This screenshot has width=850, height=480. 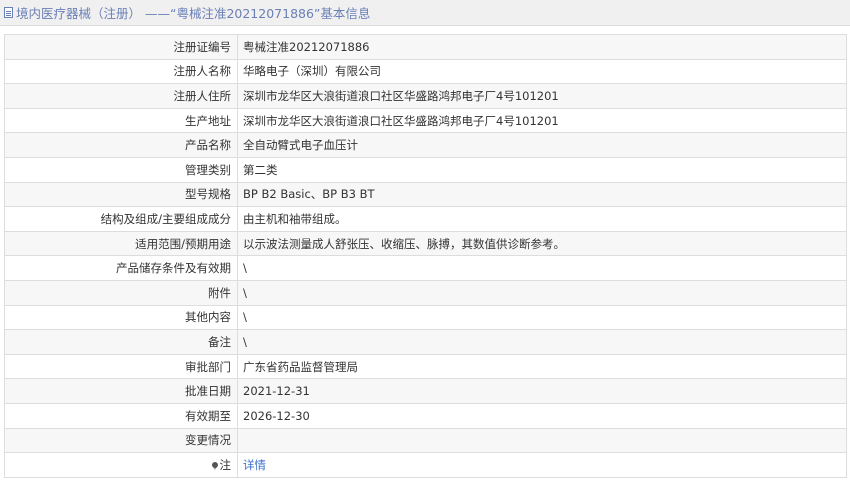 What do you see at coordinates (542, 366) in the screenshot?
I see `row-value: 广东省药品监督管理局` at bounding box center [542, 366].